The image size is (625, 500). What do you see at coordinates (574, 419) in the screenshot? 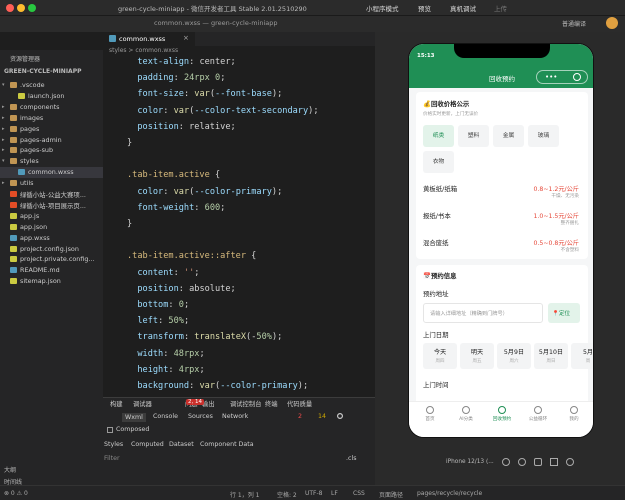
I see `tab-4: 我的` at bounding box center [574, 419].